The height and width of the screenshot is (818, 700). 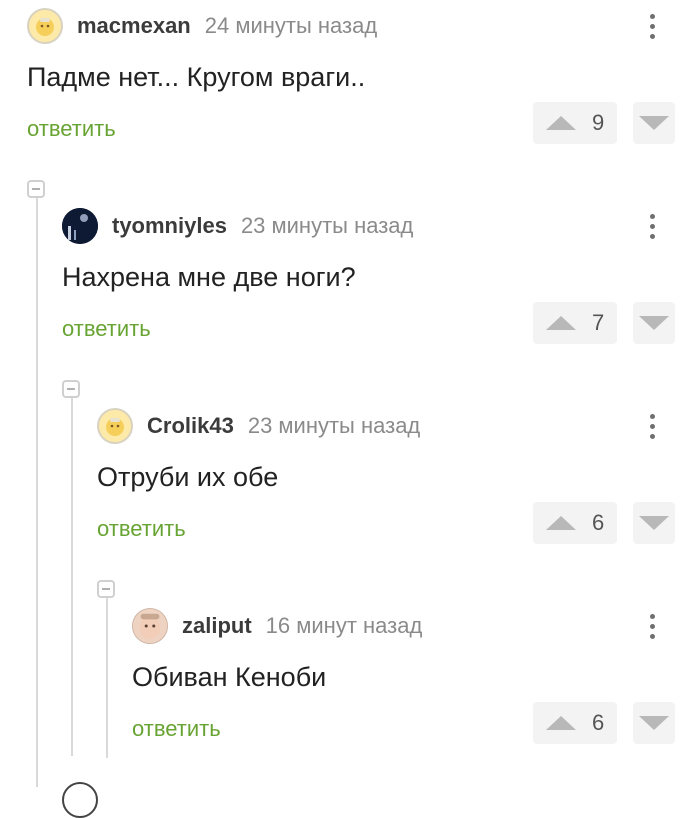 What do you see at coordinates (344, 626) in the screenshot?
I see `timestamp: 16 минут назад` at bounding box center [344, 626].